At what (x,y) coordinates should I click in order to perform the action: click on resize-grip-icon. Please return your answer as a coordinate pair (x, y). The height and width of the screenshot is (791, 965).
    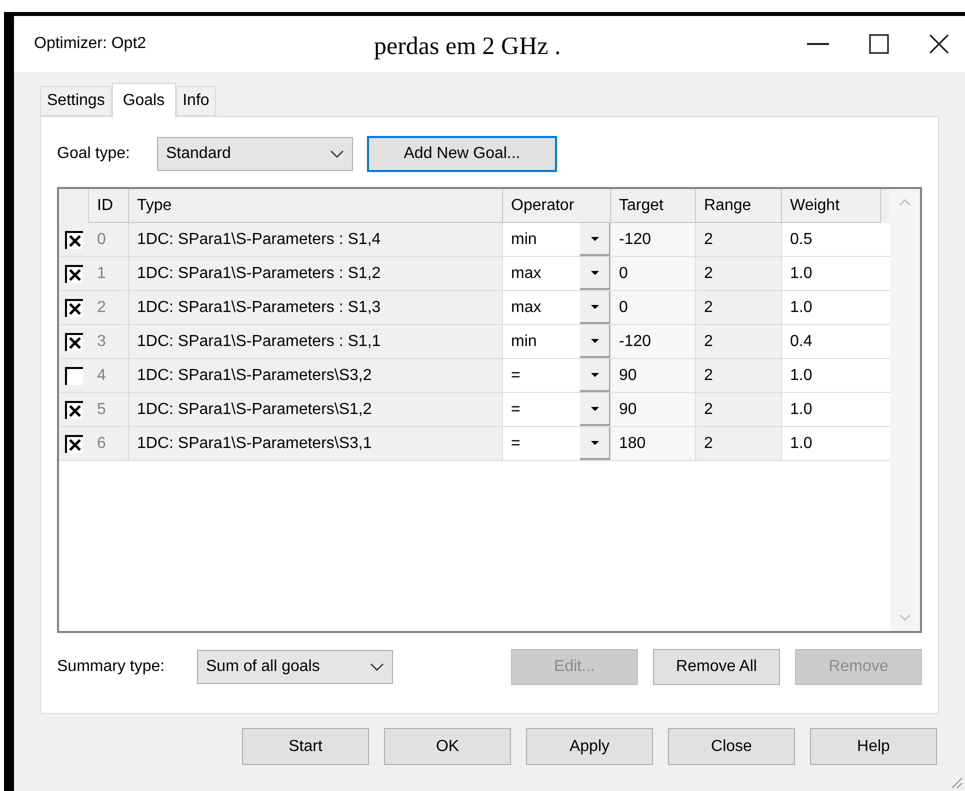
    Looking at the image, I should click on (956, 782).